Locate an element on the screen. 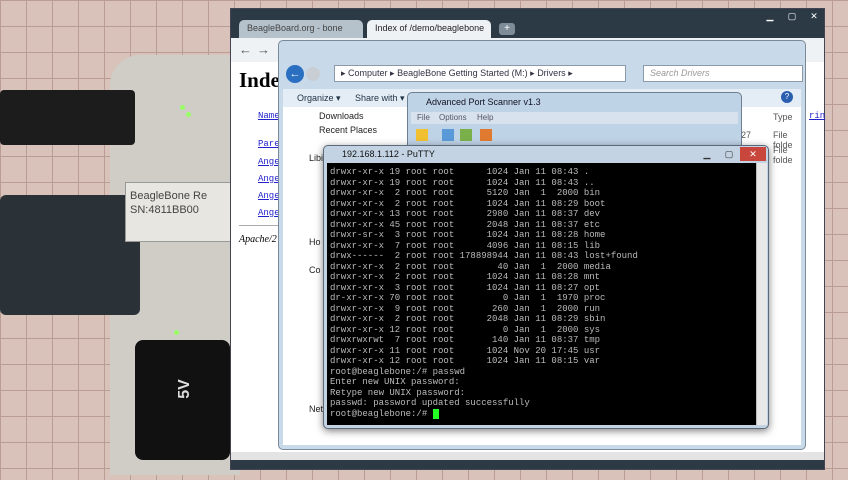 This screenshot has height=480, width=848. type-column-header: Type is located at coordinates (783, 117).